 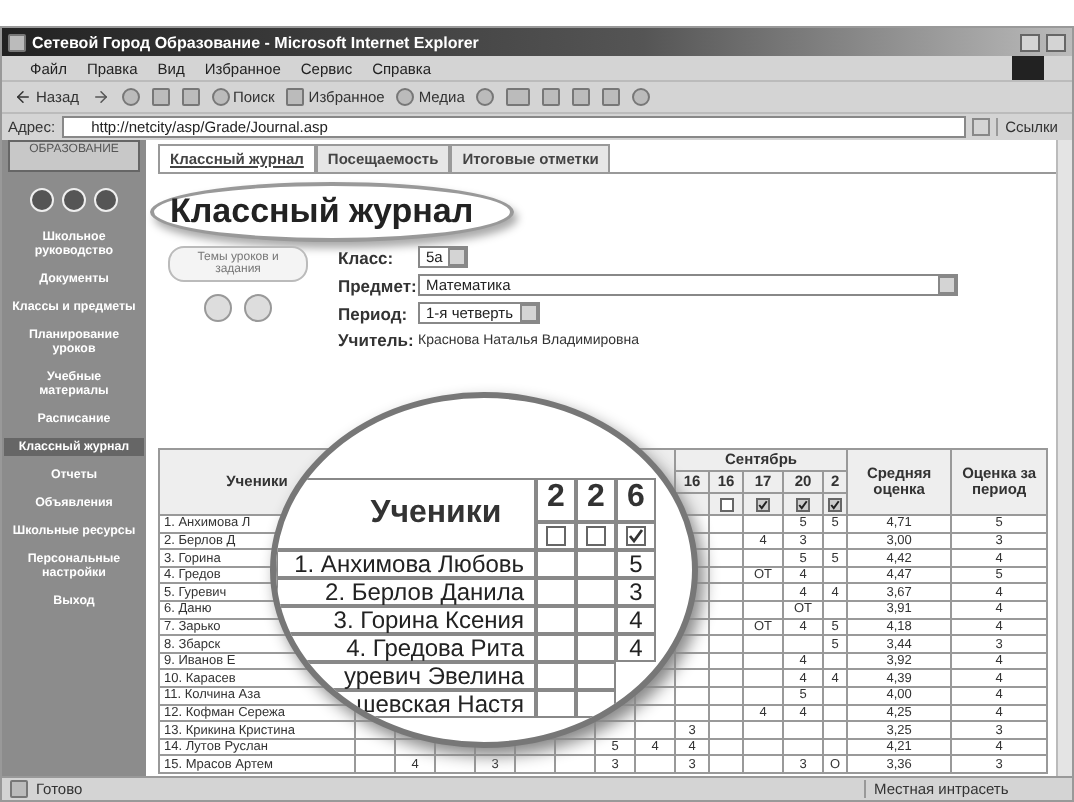 What do you see at coordinates (406, 620) in the screenshot?
I see `student-name: 3. Горина Ксения` at bounding box center [406, 620].